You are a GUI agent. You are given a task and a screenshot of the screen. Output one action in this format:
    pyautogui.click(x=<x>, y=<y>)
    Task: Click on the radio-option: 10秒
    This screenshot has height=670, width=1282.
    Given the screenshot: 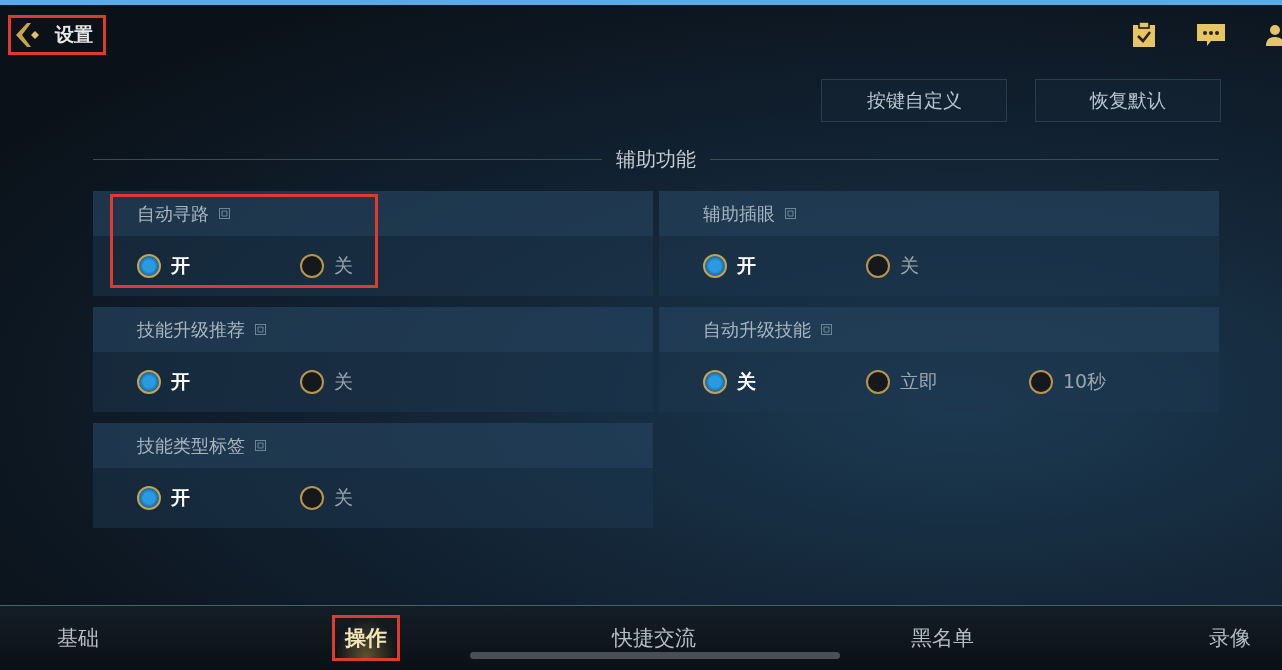 What is the action you would take?
    pyautogui.click(x=1110, y=382)
    